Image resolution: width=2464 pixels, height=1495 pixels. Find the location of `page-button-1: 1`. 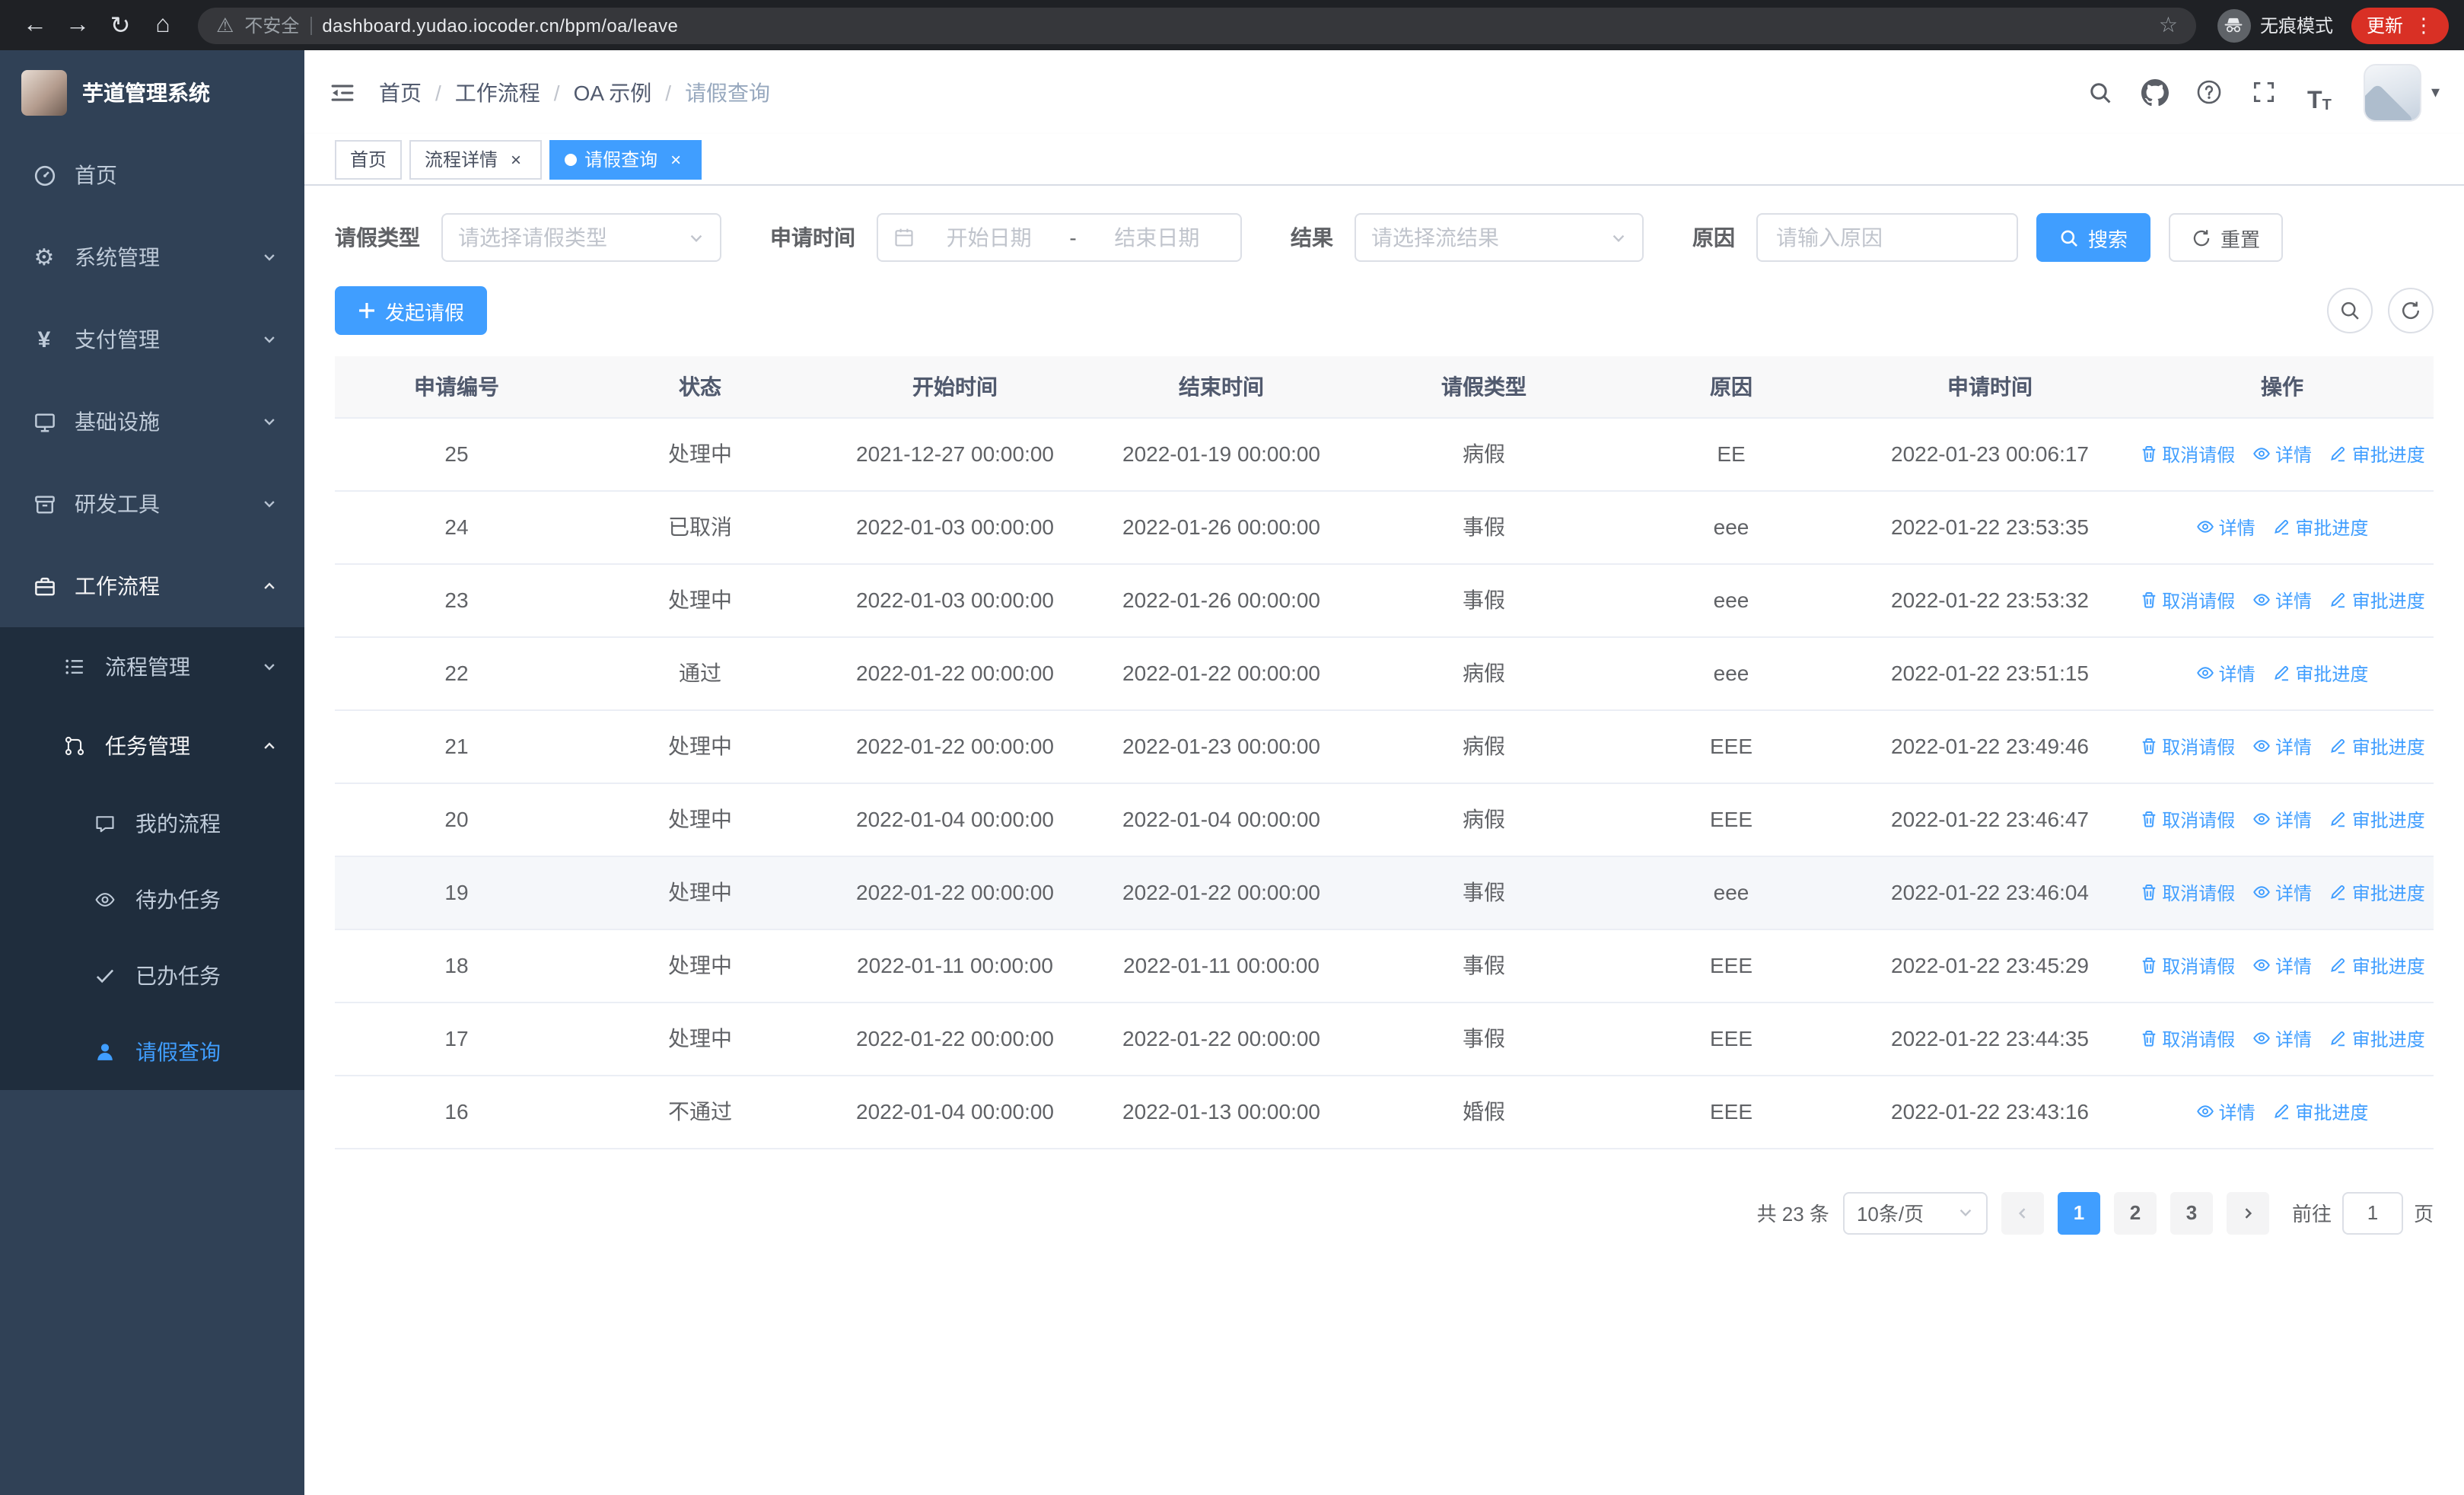

page-button-1: 1 is located at coordinates (2078, 1212).